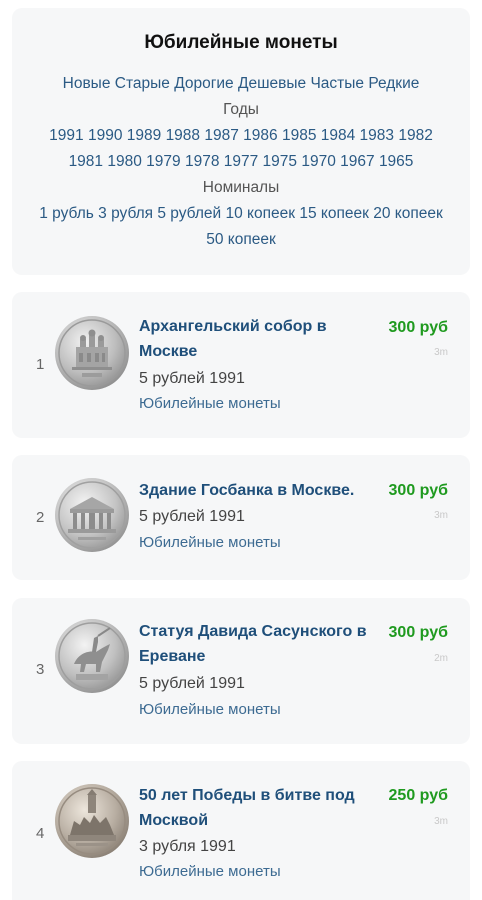 The width and height of the screenshot is (482, 900). Describe the element at coordinates (299, 135) in the screenshot. I see `year-link: 1985` at that location.